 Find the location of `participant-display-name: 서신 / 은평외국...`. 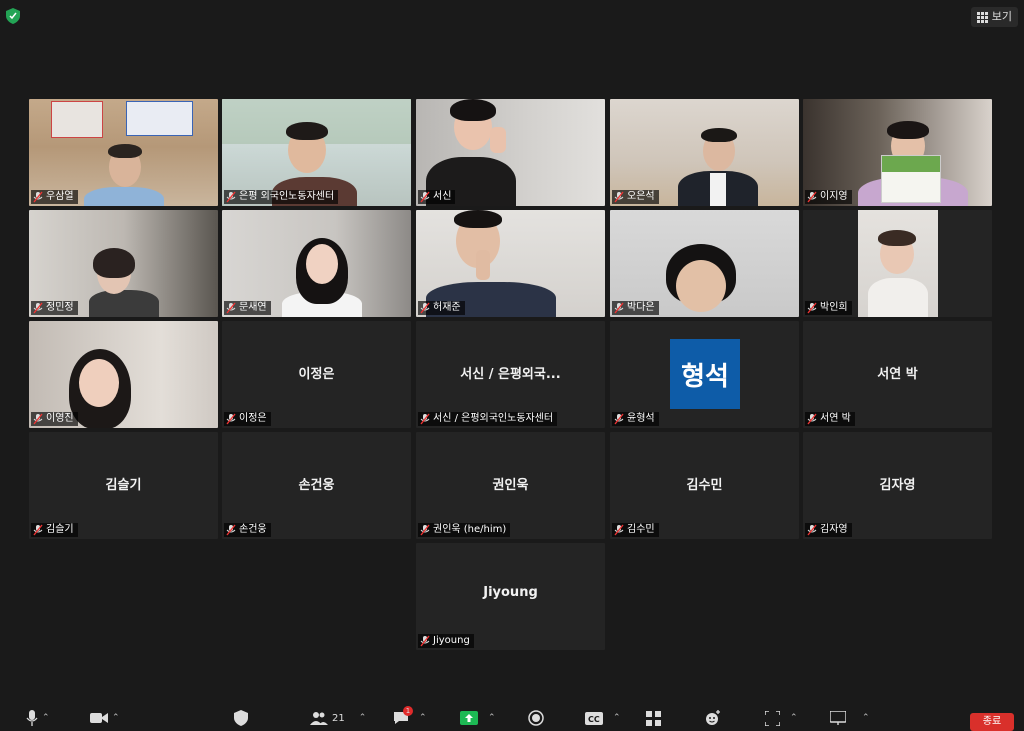

participant-display-name: 서신 / 은평외국... is located at coordinates (510, 374).